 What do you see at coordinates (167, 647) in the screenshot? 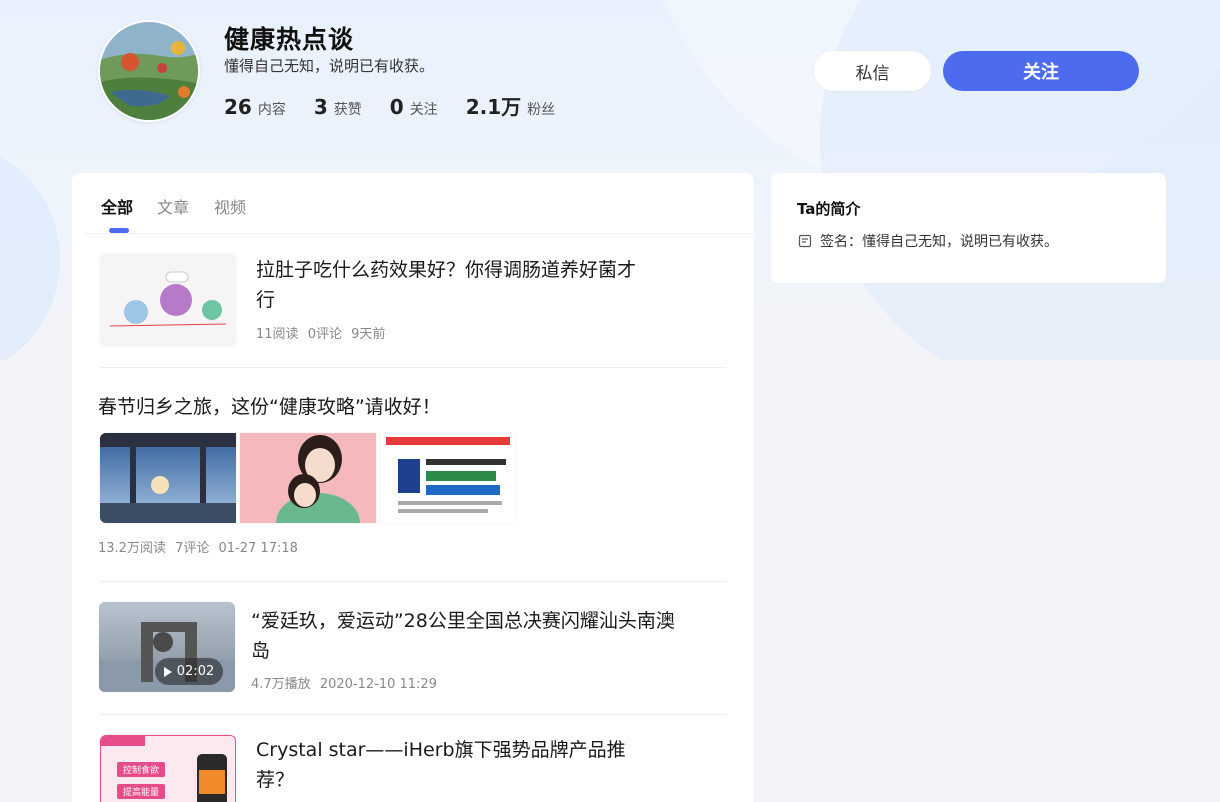
I see `video-thumbnail: 02:02` at bounding box center [167, 647].